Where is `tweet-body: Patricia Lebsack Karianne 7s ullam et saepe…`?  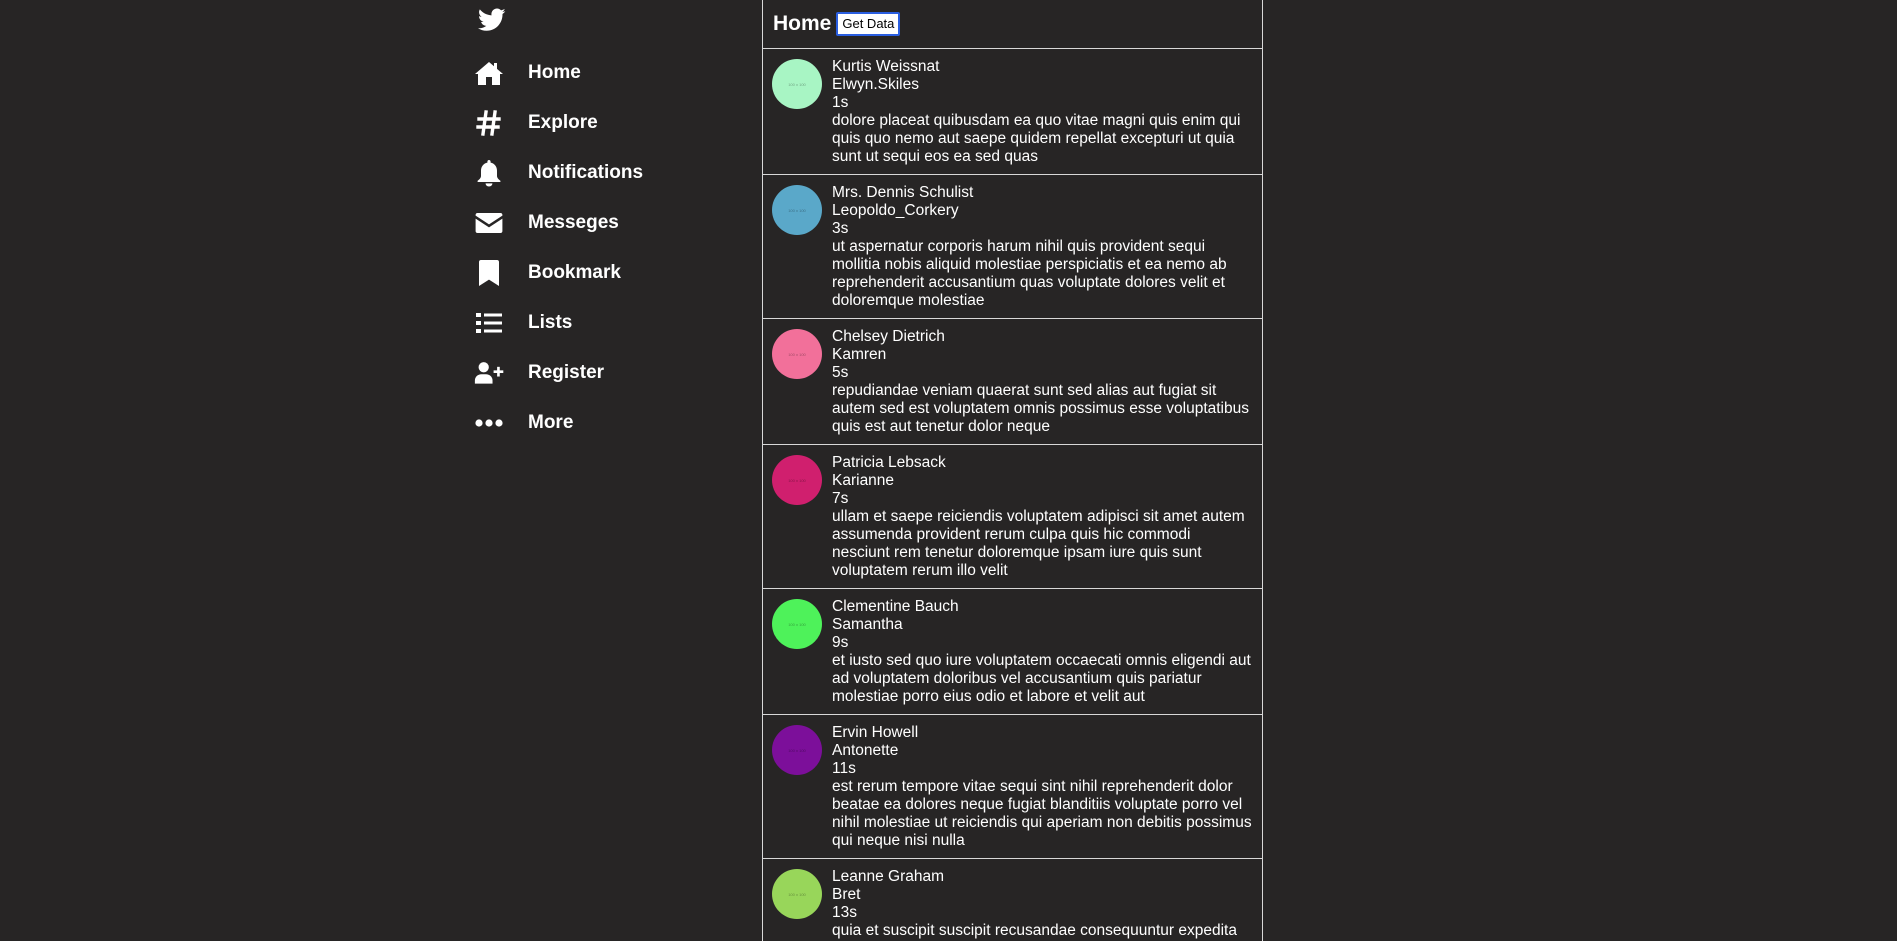
tweet-body: Patricia Lebsack Karianne 7s ullam et saepe… is located at coordinates (1042, 517).